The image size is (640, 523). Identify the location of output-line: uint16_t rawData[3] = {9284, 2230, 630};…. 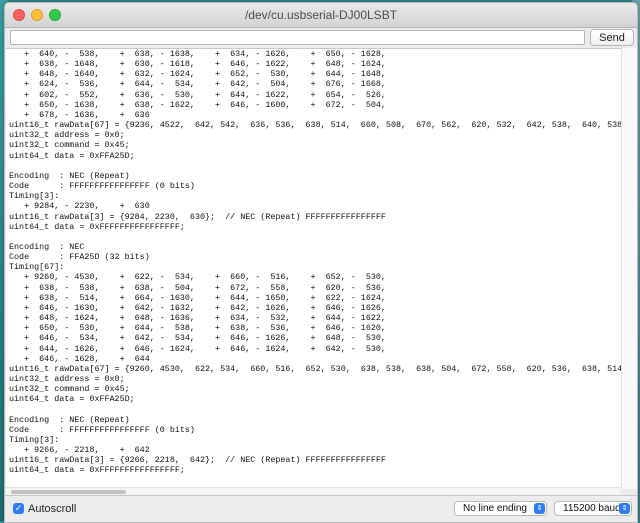
(197, 216).